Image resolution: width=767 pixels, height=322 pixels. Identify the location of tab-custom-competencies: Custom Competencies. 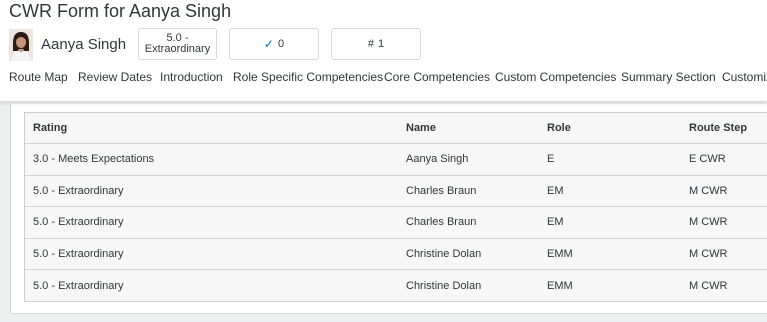
(555, 77).